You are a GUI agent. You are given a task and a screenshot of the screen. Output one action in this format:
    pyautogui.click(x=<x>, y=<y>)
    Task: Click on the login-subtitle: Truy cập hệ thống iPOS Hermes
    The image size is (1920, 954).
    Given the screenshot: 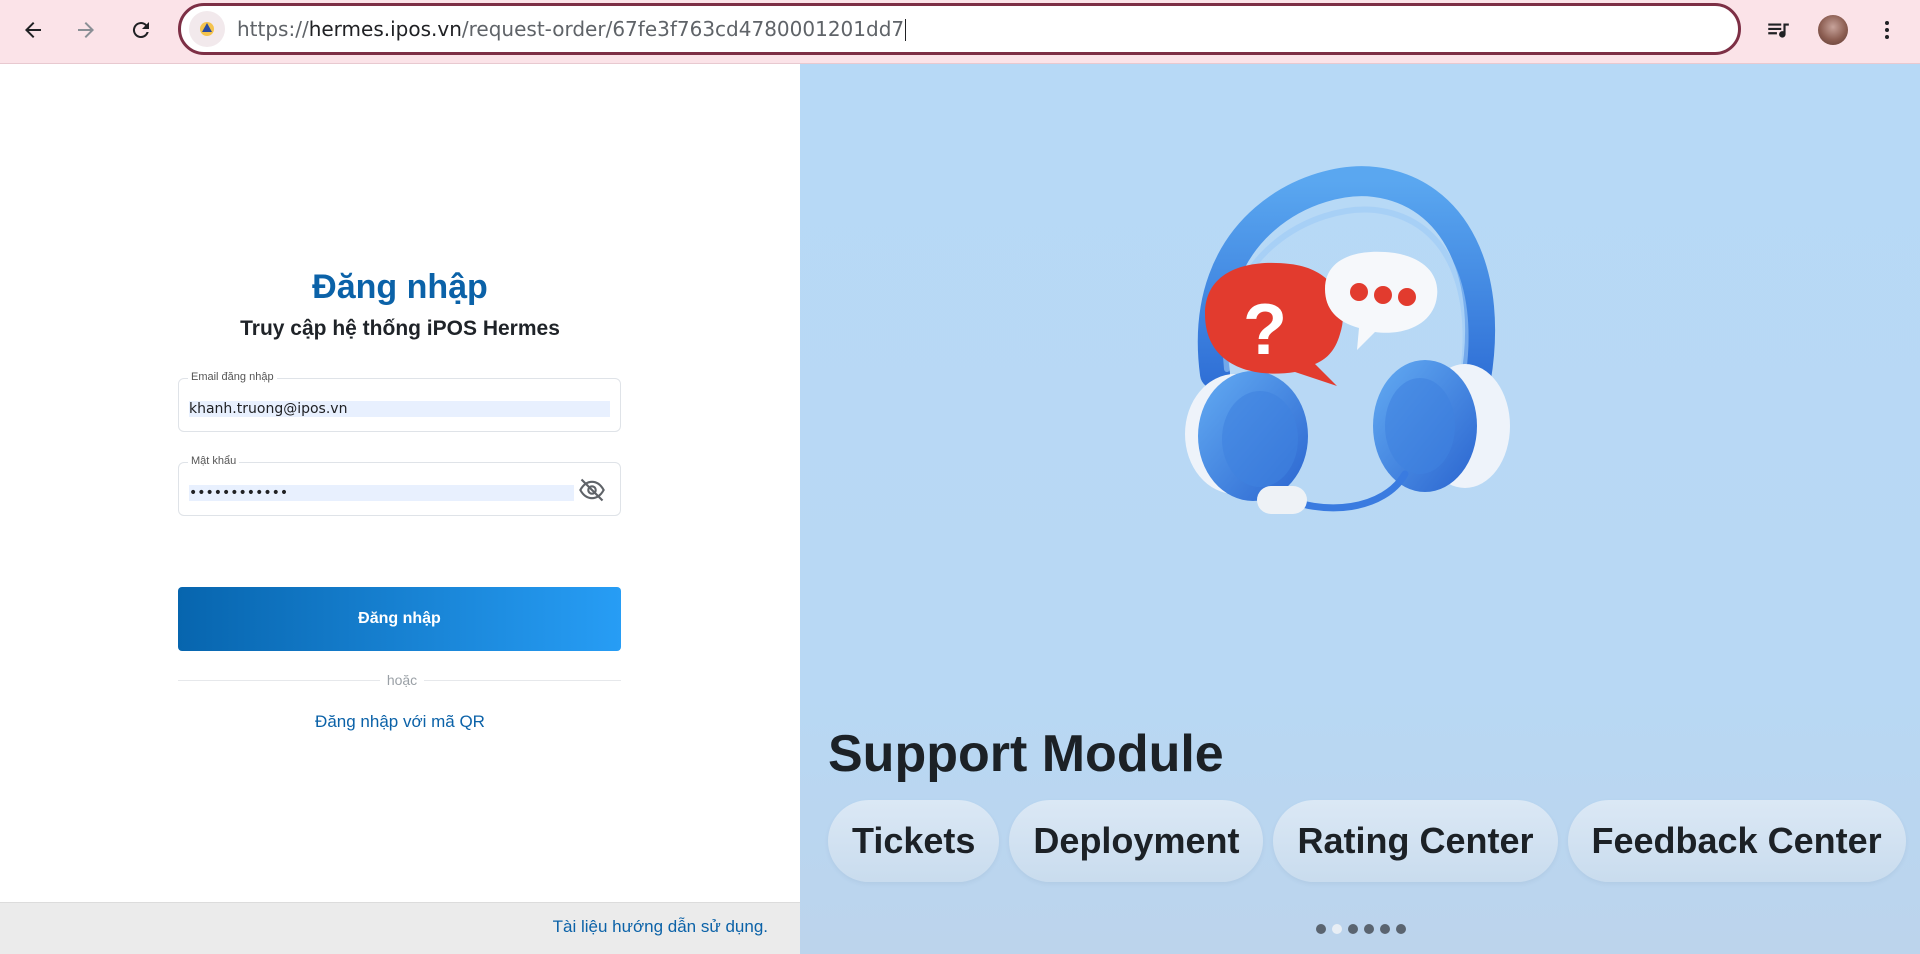 What is the action you would take?
    pyautogui.click(x=400, y=328)
    